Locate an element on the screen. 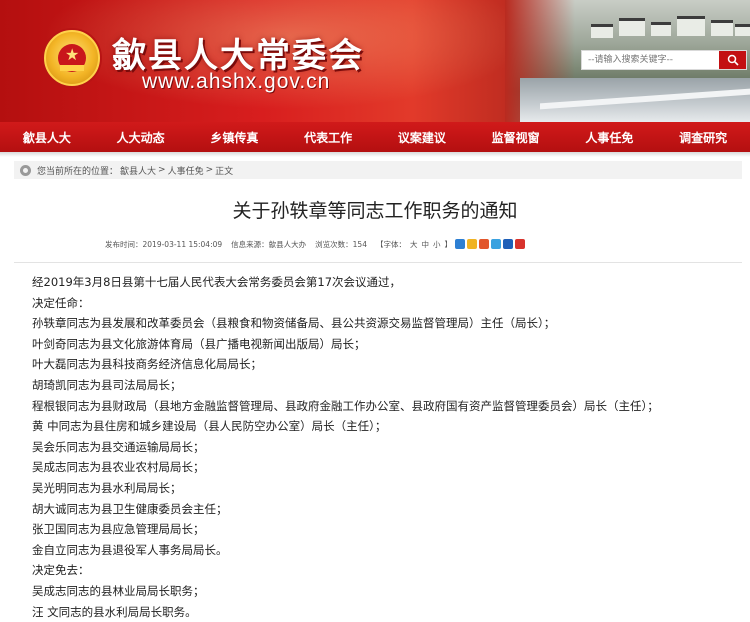  share-people-icon is located at coordinates (507, 244).